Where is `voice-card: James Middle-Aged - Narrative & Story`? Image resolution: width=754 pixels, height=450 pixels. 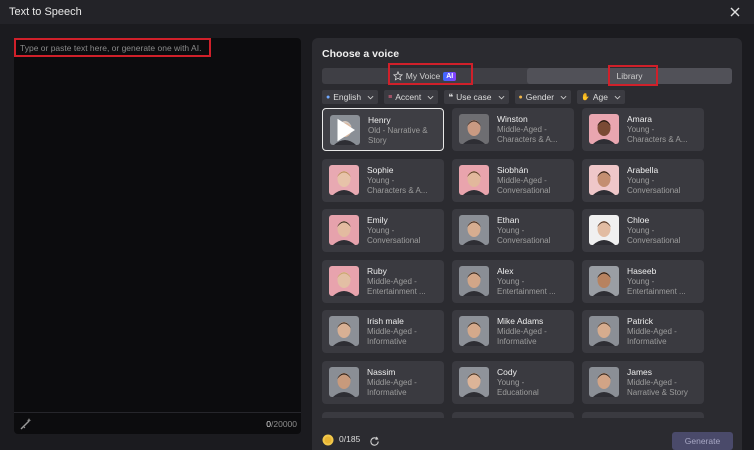
voice-card: James Middle-Aged - Narrative & Story is located at coordinates (643, 382).